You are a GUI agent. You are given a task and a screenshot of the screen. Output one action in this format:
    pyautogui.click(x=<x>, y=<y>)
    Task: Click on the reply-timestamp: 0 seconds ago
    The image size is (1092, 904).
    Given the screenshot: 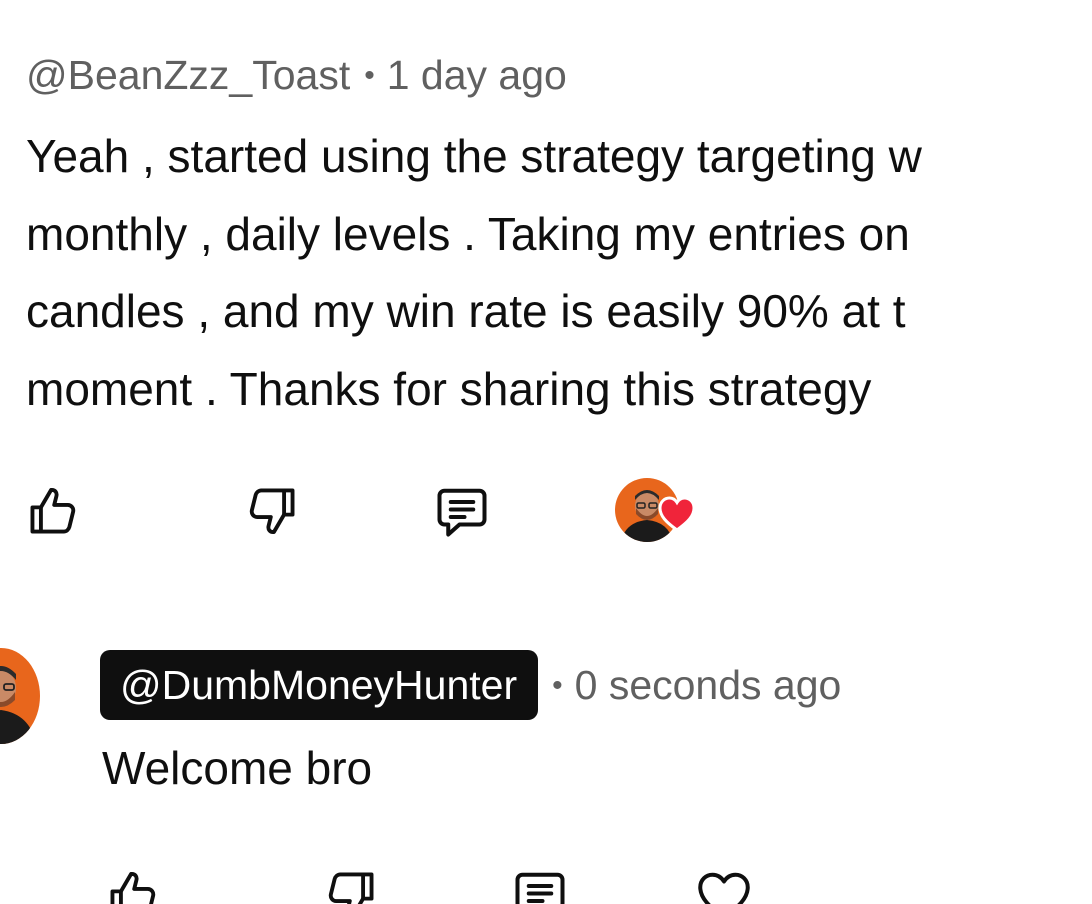 What is the action you would take?
    pyautogui.click(x=708, y=685)
    